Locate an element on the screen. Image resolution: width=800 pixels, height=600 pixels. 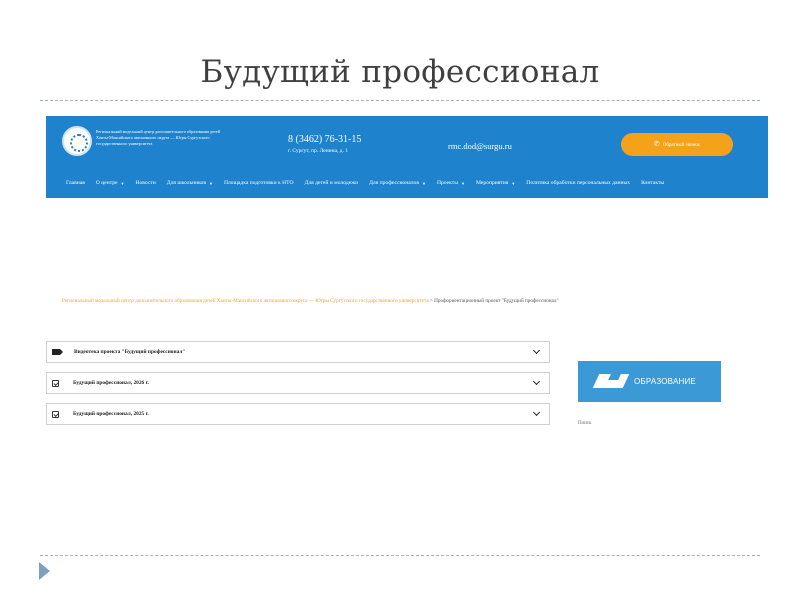
accordion-item: Будущий профессионал, 2026 г. is located at coordinates (298, 383).